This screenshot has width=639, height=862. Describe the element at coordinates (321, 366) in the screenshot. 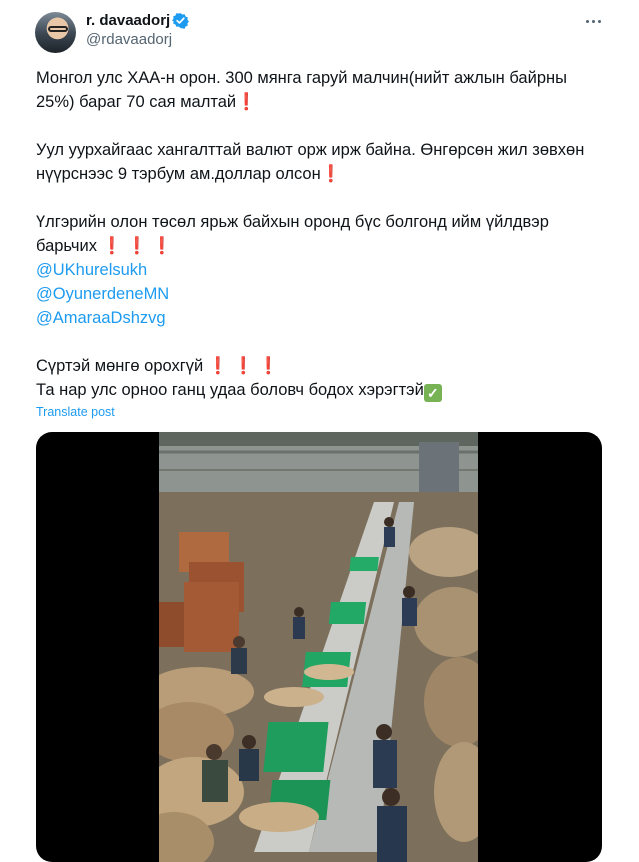

I see `post-line-7: Сүртэй мөнгө орохгүй ❗ ❗ ❗` at that location.